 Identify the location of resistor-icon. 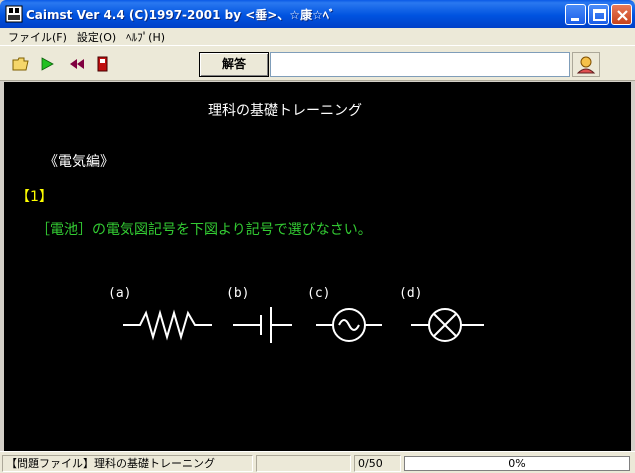
(167, 325).